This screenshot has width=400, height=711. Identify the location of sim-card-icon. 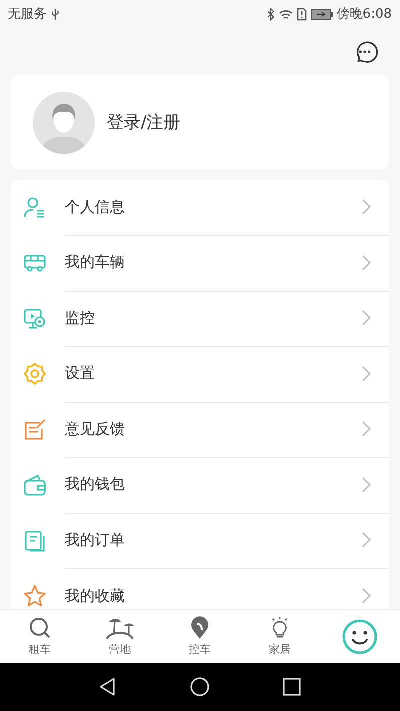
(301, 14).